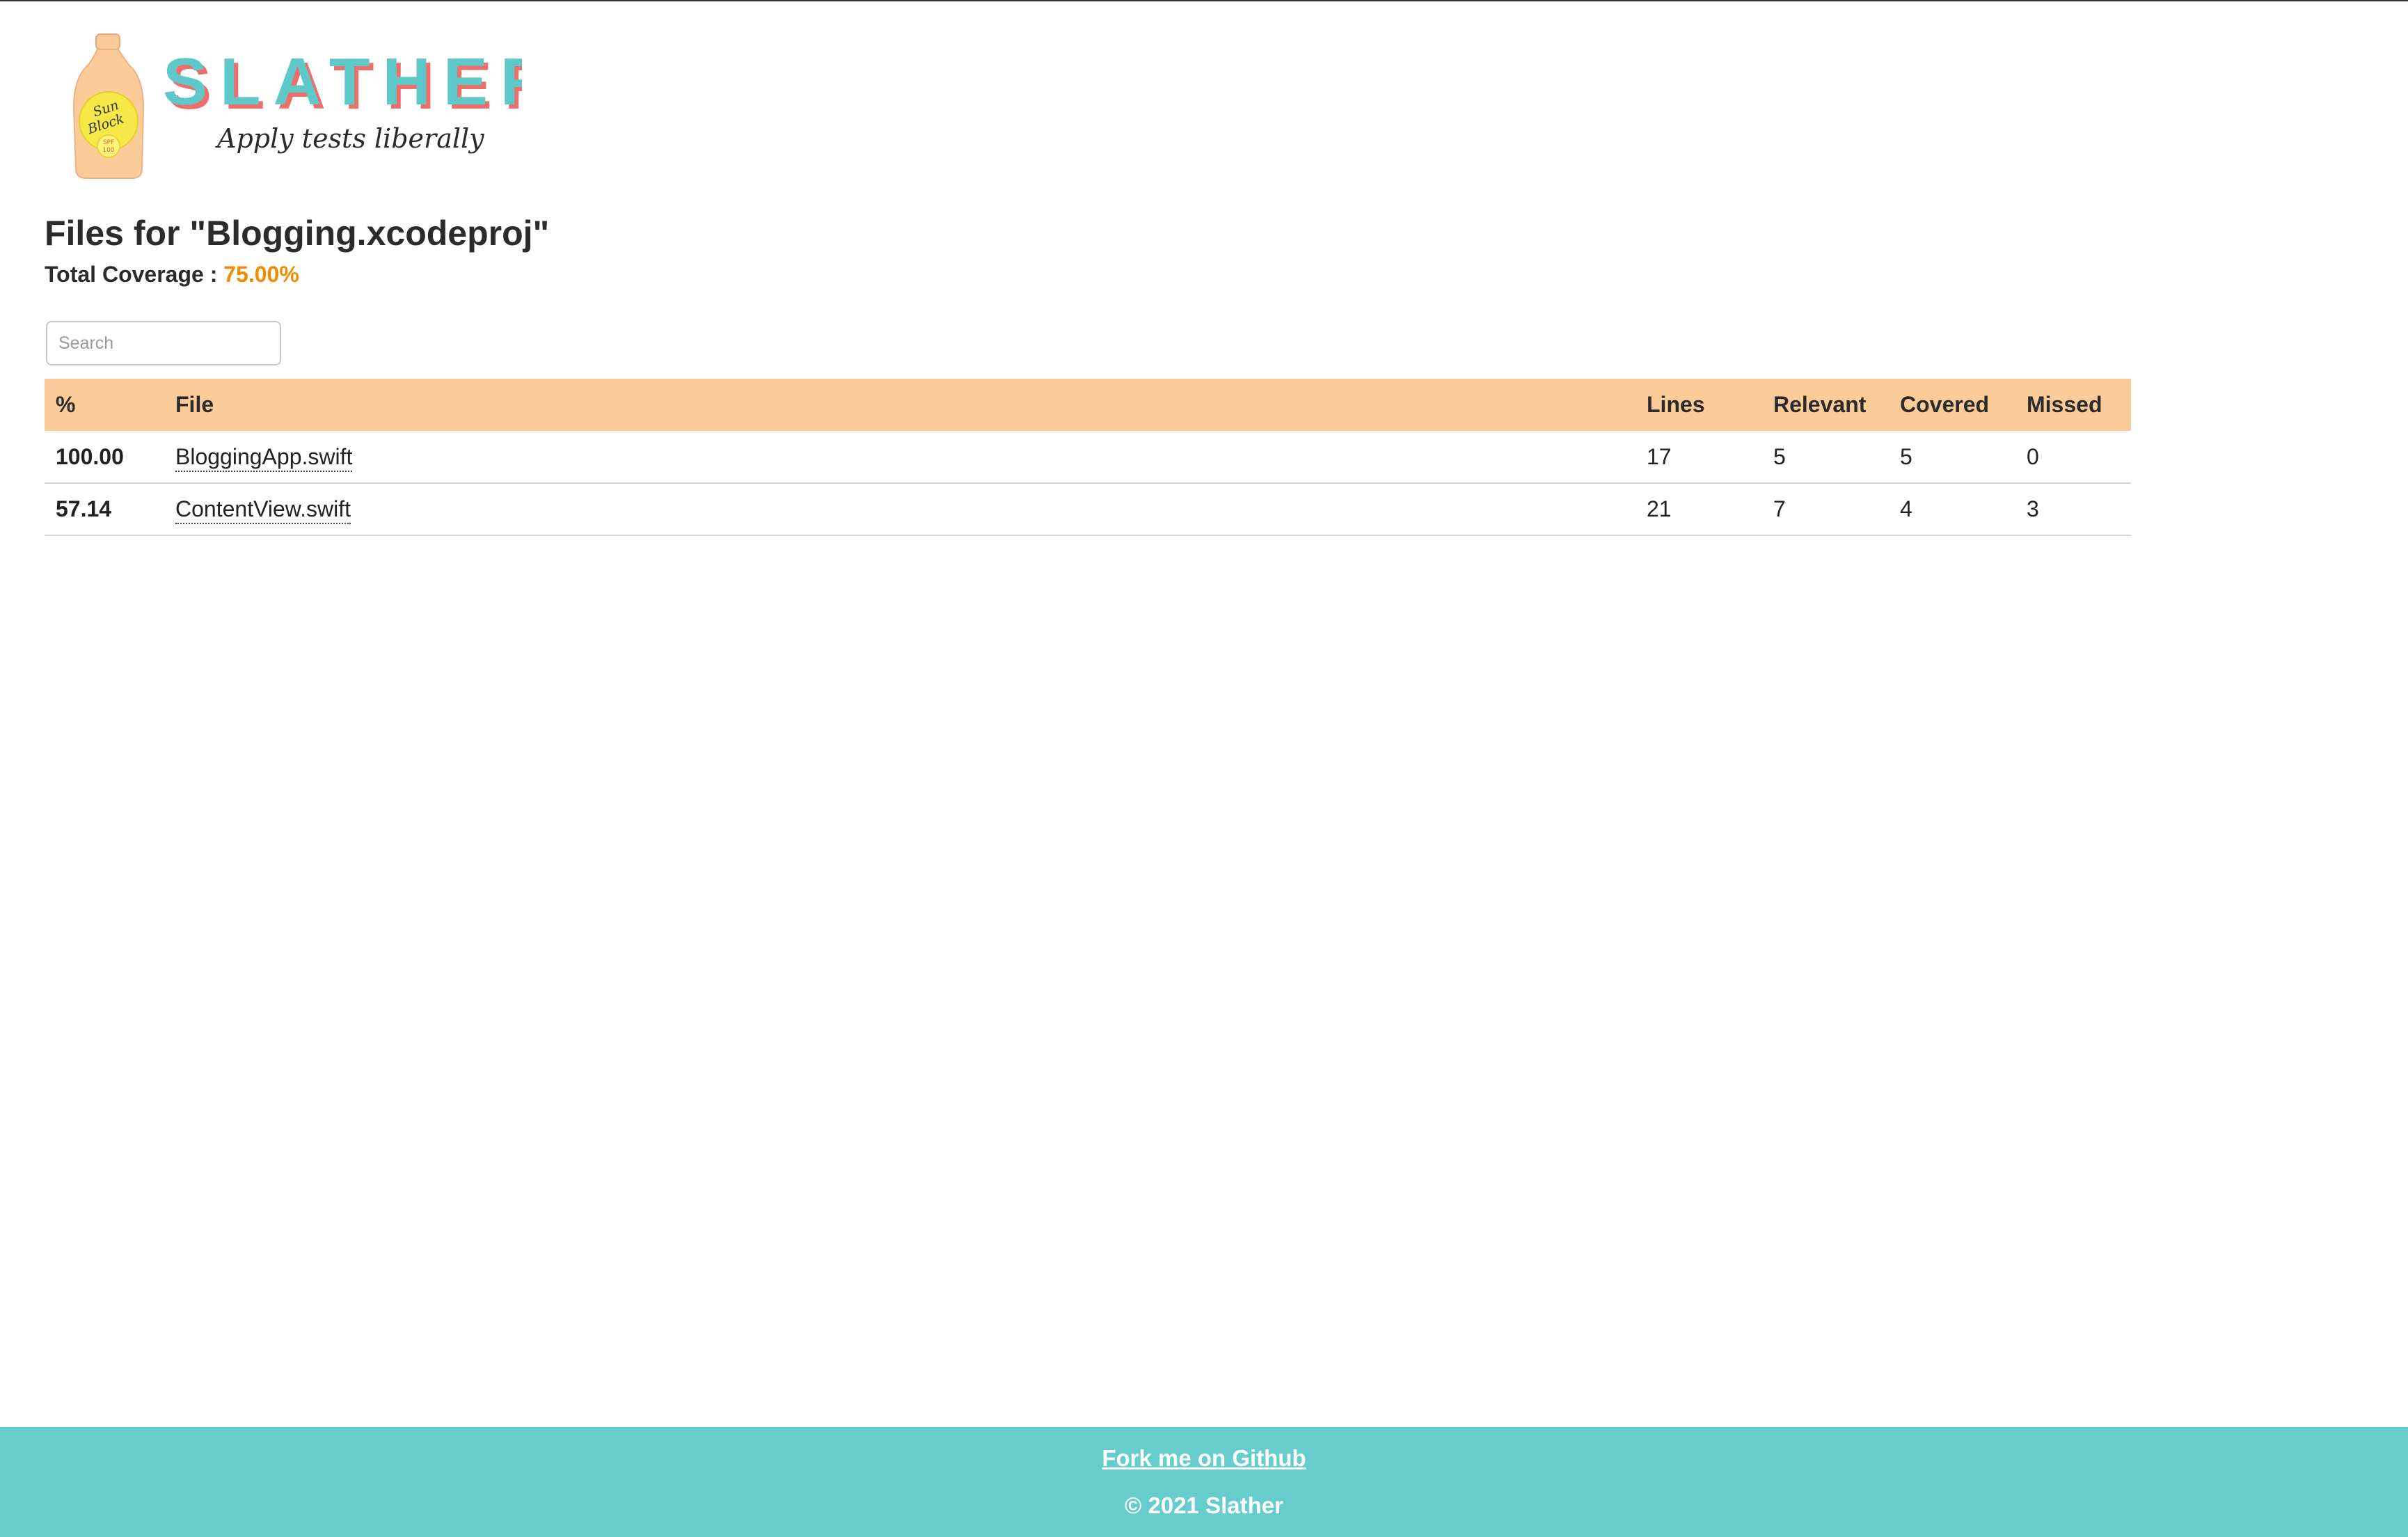 Image resolution: width=2408 pixels, height=1537 pixels. Describe the element at coordinates (349, 138) in the screenshot. I see `brand-tagline: Apply tests liberally` at that location.